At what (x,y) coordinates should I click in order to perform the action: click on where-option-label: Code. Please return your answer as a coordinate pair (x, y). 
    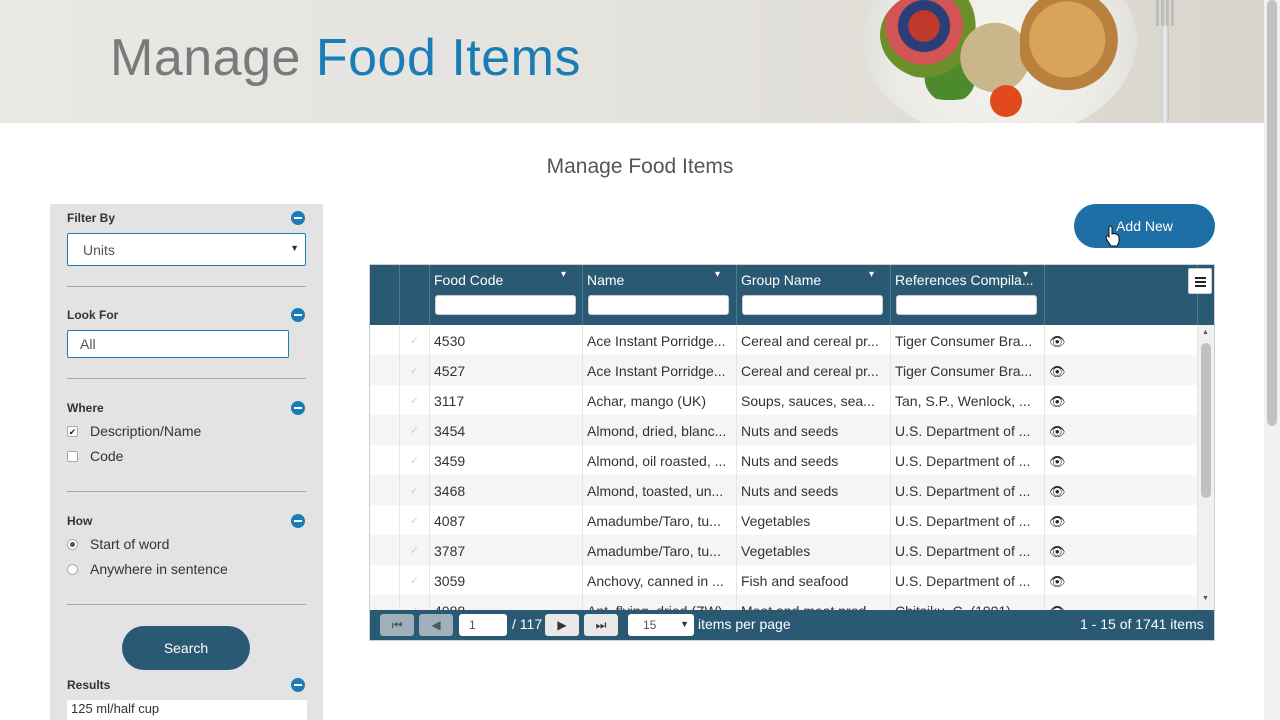
    Looking at the image, I should click on (107, 456).